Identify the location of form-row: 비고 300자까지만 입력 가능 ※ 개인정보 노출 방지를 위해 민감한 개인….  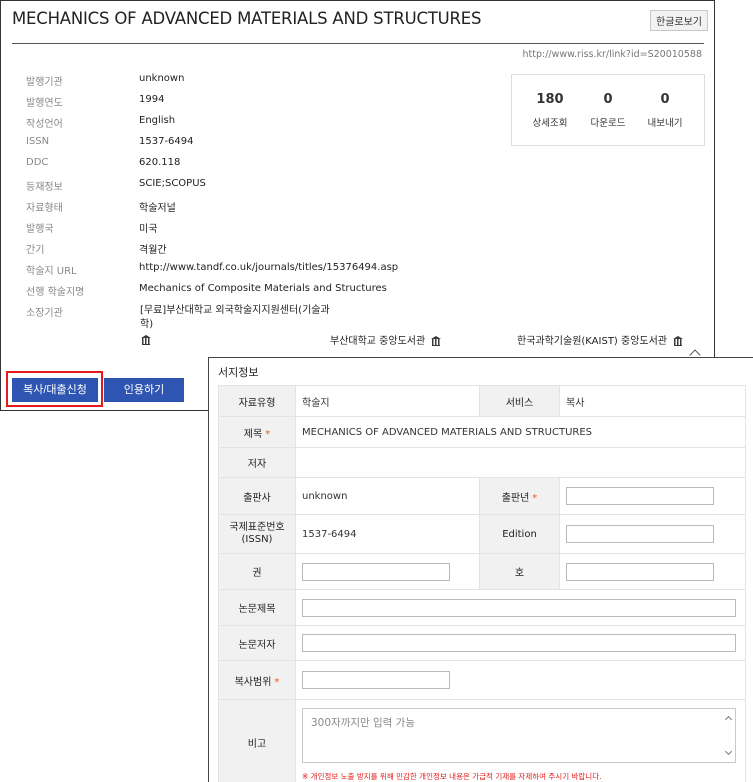
(482, 740).